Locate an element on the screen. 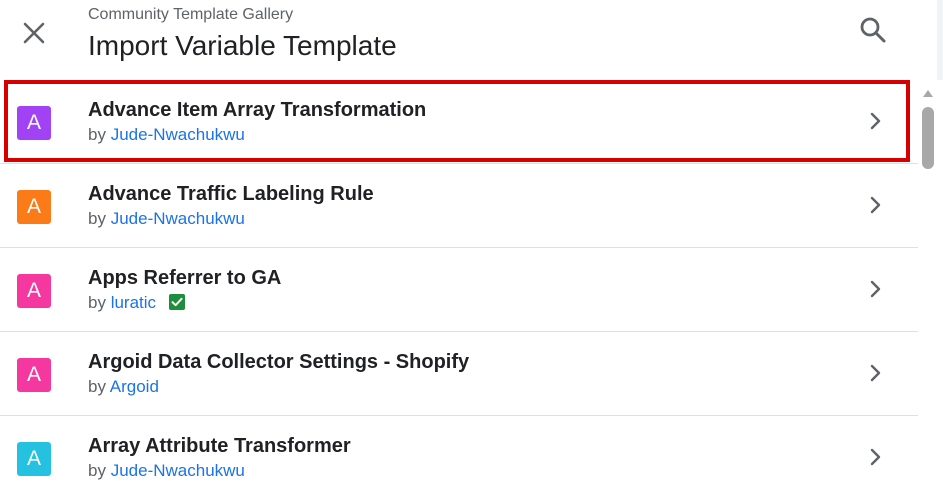 This screenshot has height=500, width=943. scrollbar-thumb is located at coordinates (928, 138).